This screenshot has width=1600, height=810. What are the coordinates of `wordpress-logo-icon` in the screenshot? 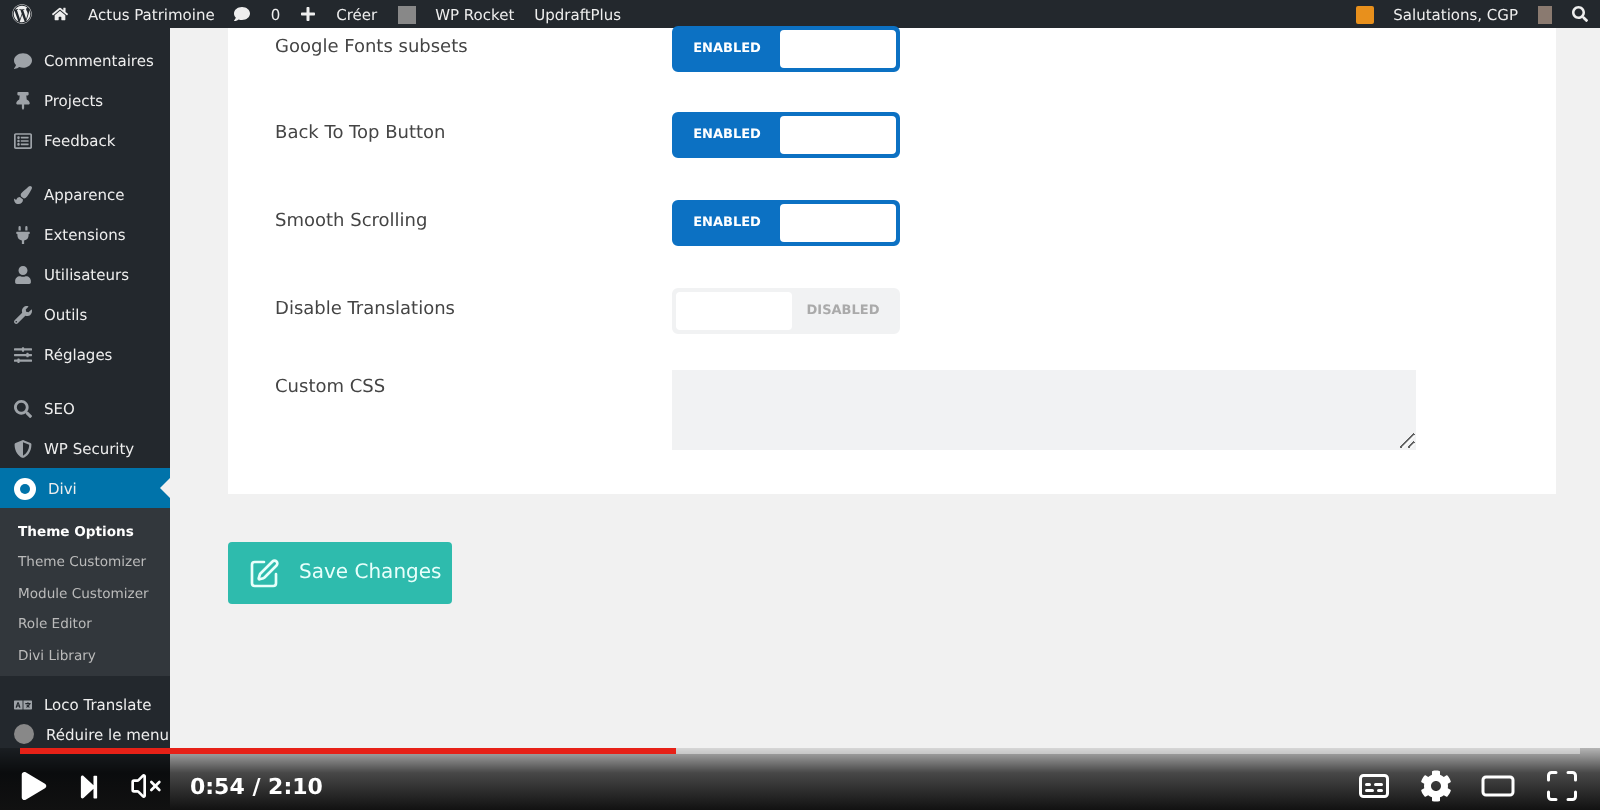 It's located at (22, 14).